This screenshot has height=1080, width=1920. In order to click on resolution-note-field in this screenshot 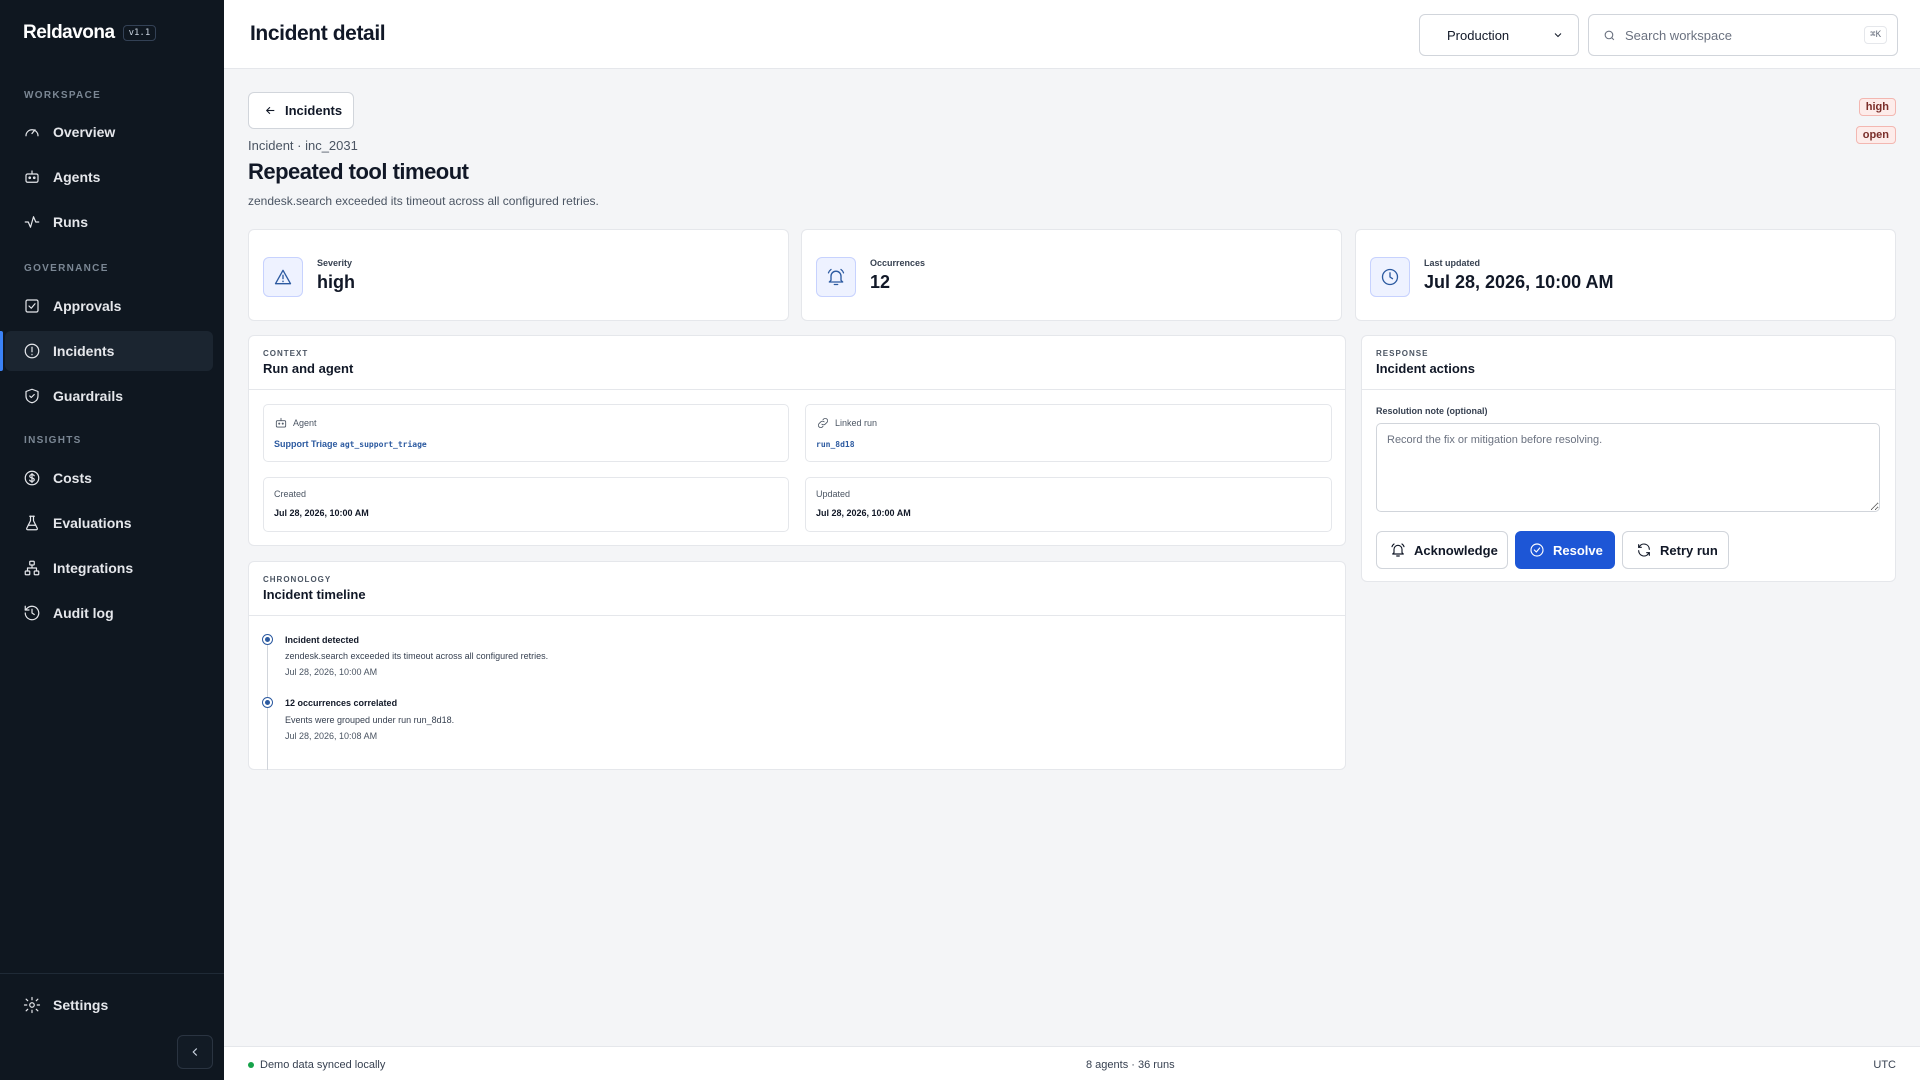, I will do `click(1628, 467)`.